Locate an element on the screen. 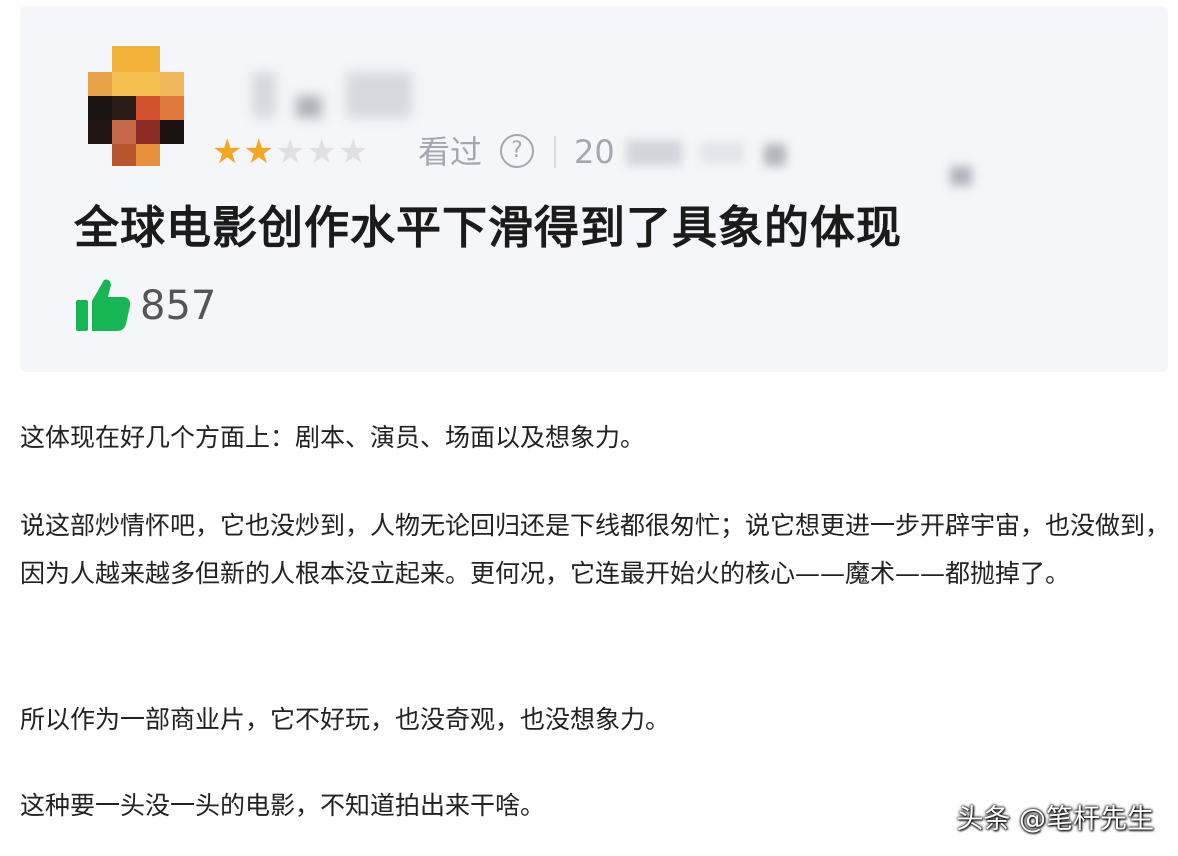 This screenshot has height=856, width=1178. star-rating: ★ ★ ★ ★ ★ is located at coordinates (290, 152).